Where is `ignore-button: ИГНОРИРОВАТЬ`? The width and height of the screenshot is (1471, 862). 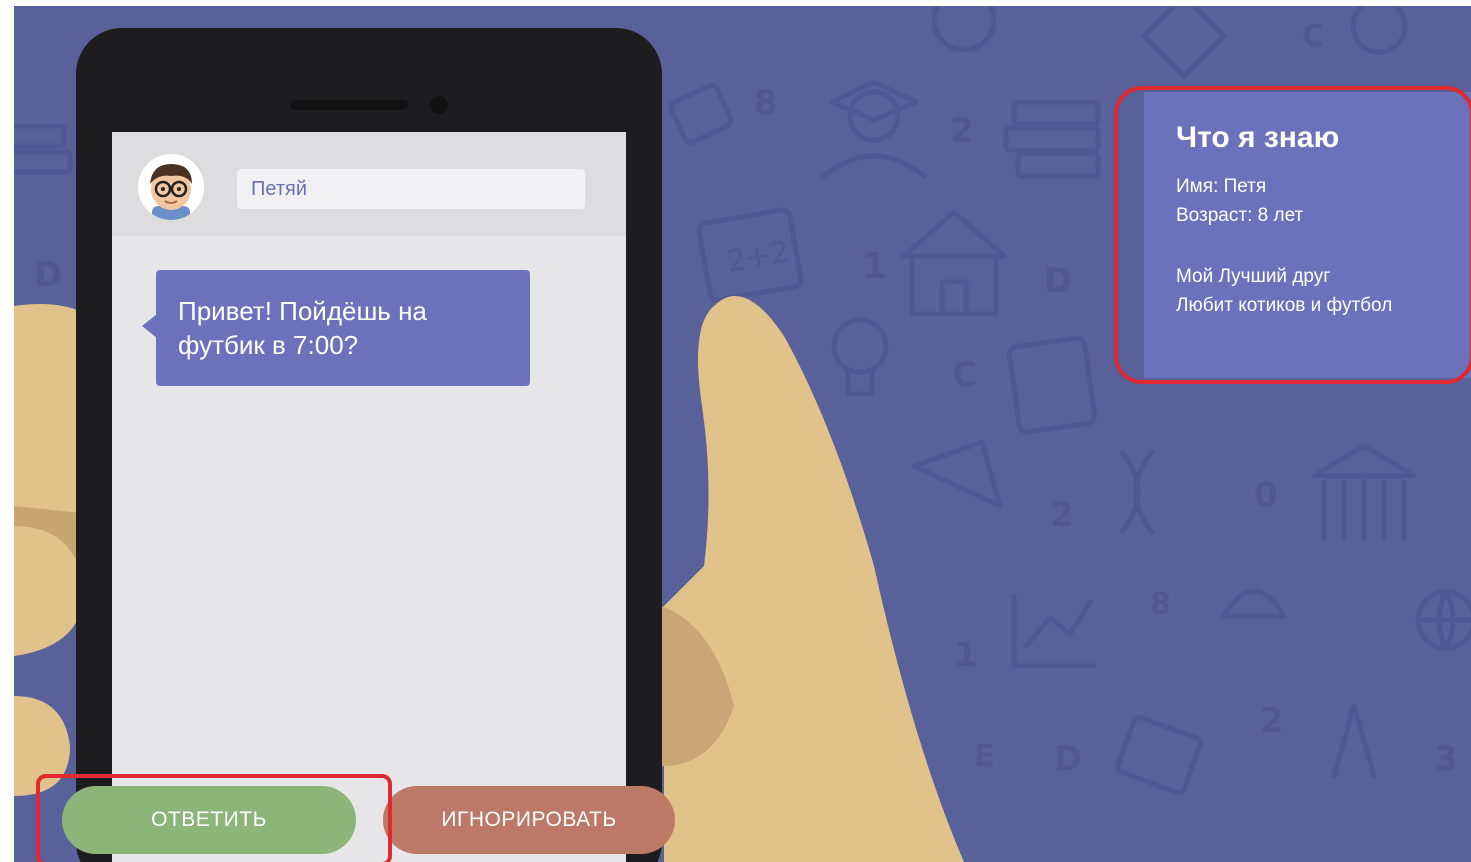 ignore-button: ИГНОРИРОВАТЬ is located at coordinates (529, 820).